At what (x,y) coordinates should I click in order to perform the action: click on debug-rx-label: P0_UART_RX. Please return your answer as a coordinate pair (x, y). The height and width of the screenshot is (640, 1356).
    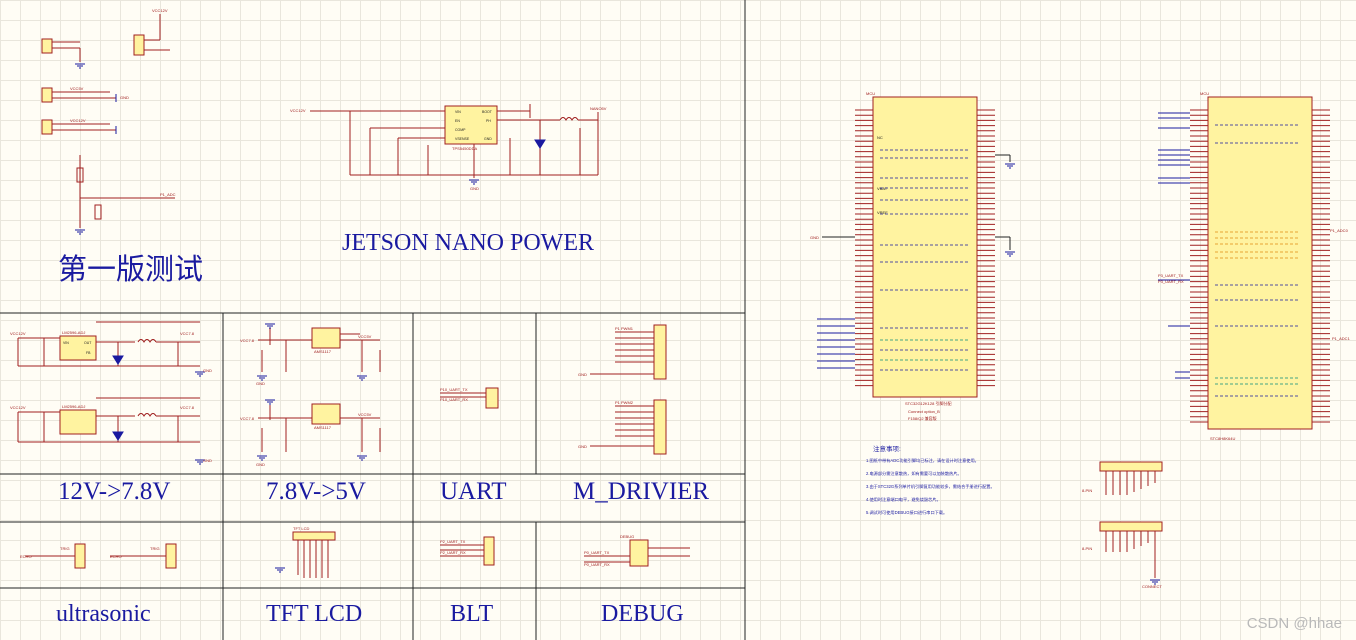
    Looking at the image, I should click on (597, 564).